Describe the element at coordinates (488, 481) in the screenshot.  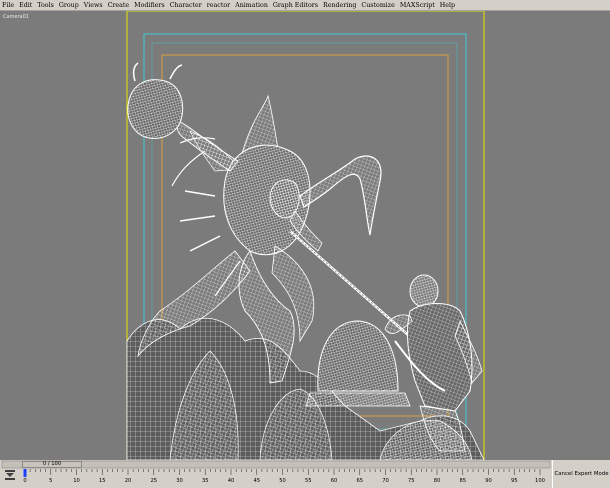
I see `ruler-tick-label: 90` at that location.